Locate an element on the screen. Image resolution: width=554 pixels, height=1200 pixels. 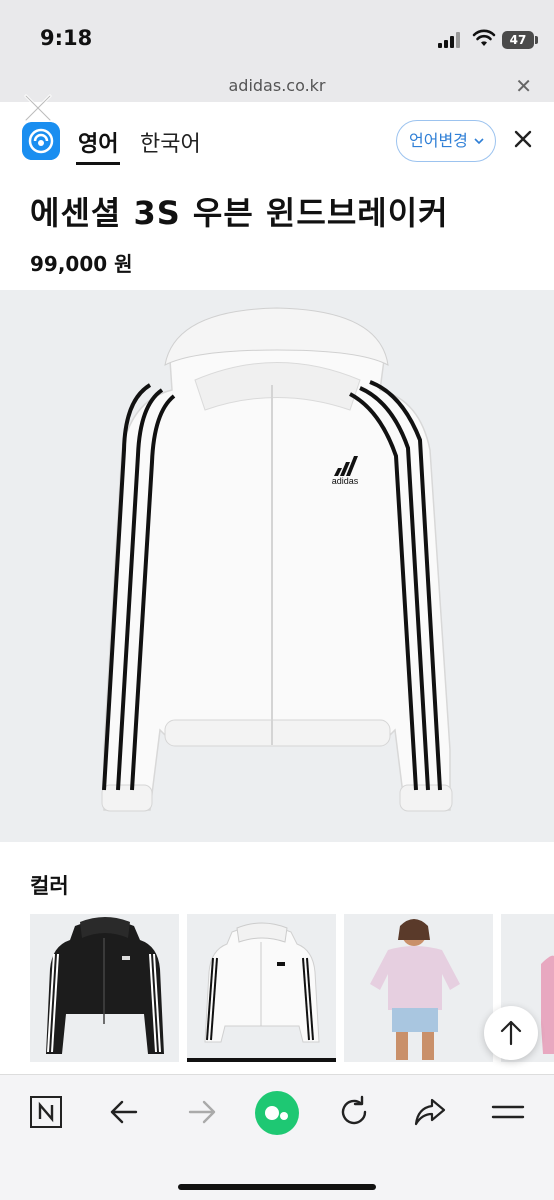
cellular-signal-icon is located at coordinates (451, 40).